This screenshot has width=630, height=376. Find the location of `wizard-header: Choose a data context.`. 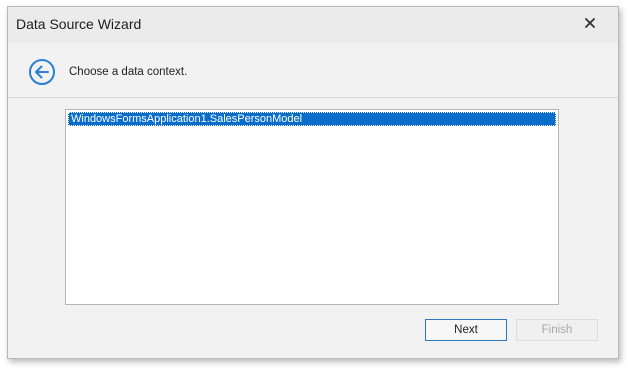

wizard-header: Choose a data context. is located at coordinates (313, 70).